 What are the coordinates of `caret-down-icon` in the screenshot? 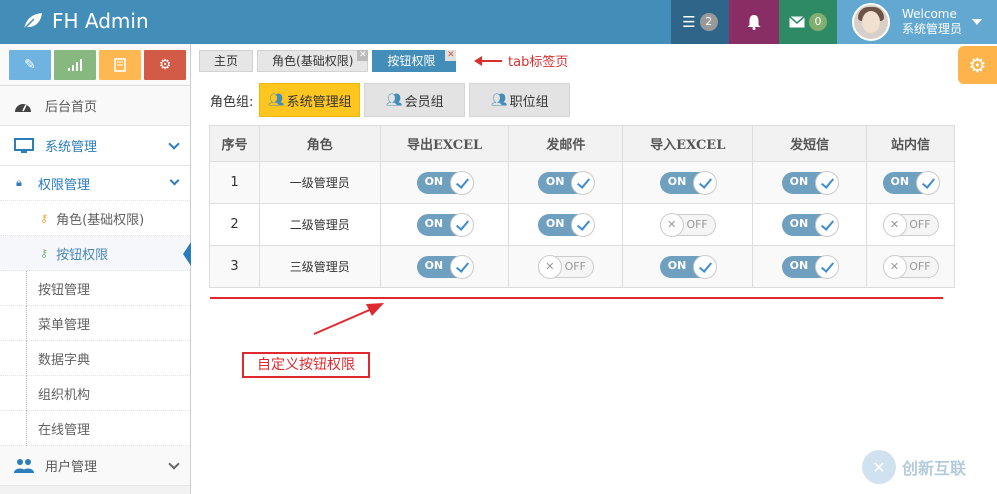 It's located at (977, 22).